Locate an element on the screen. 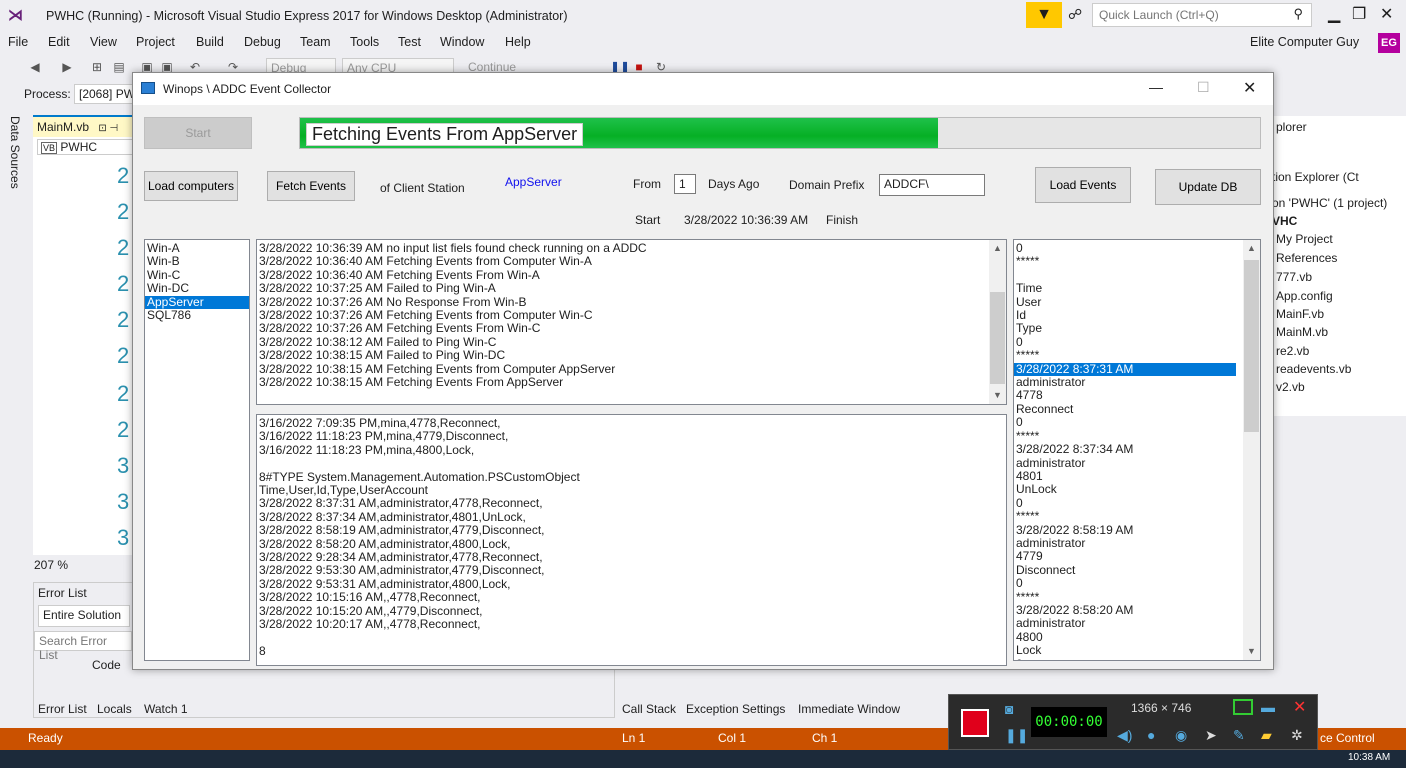 This screenshot has width=1406, height=768. tab-locals: Locals is located at coordinates (114, 709).